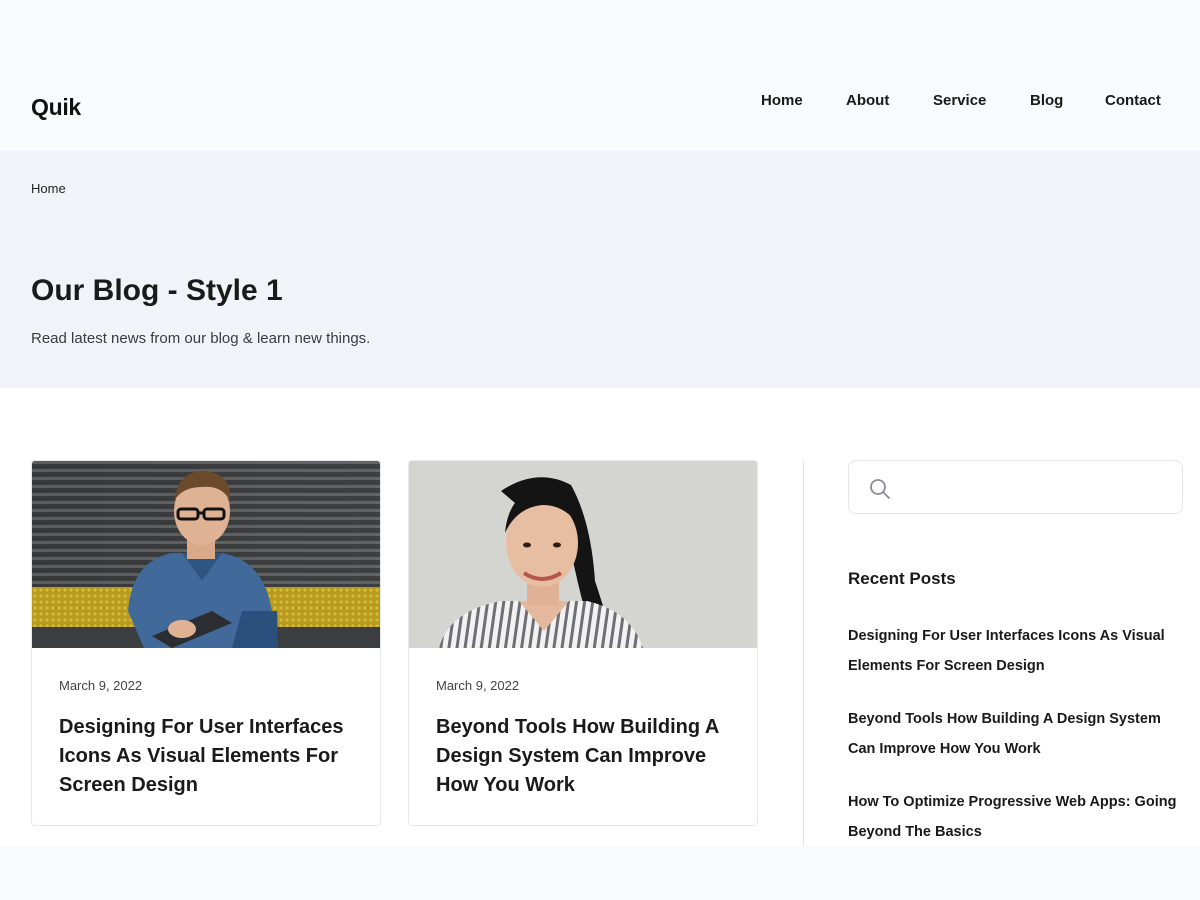  Describe the element at coordinates (600, 102) in the screenshot. I see `main-nav: Home About Service Blog Contact` at that location.